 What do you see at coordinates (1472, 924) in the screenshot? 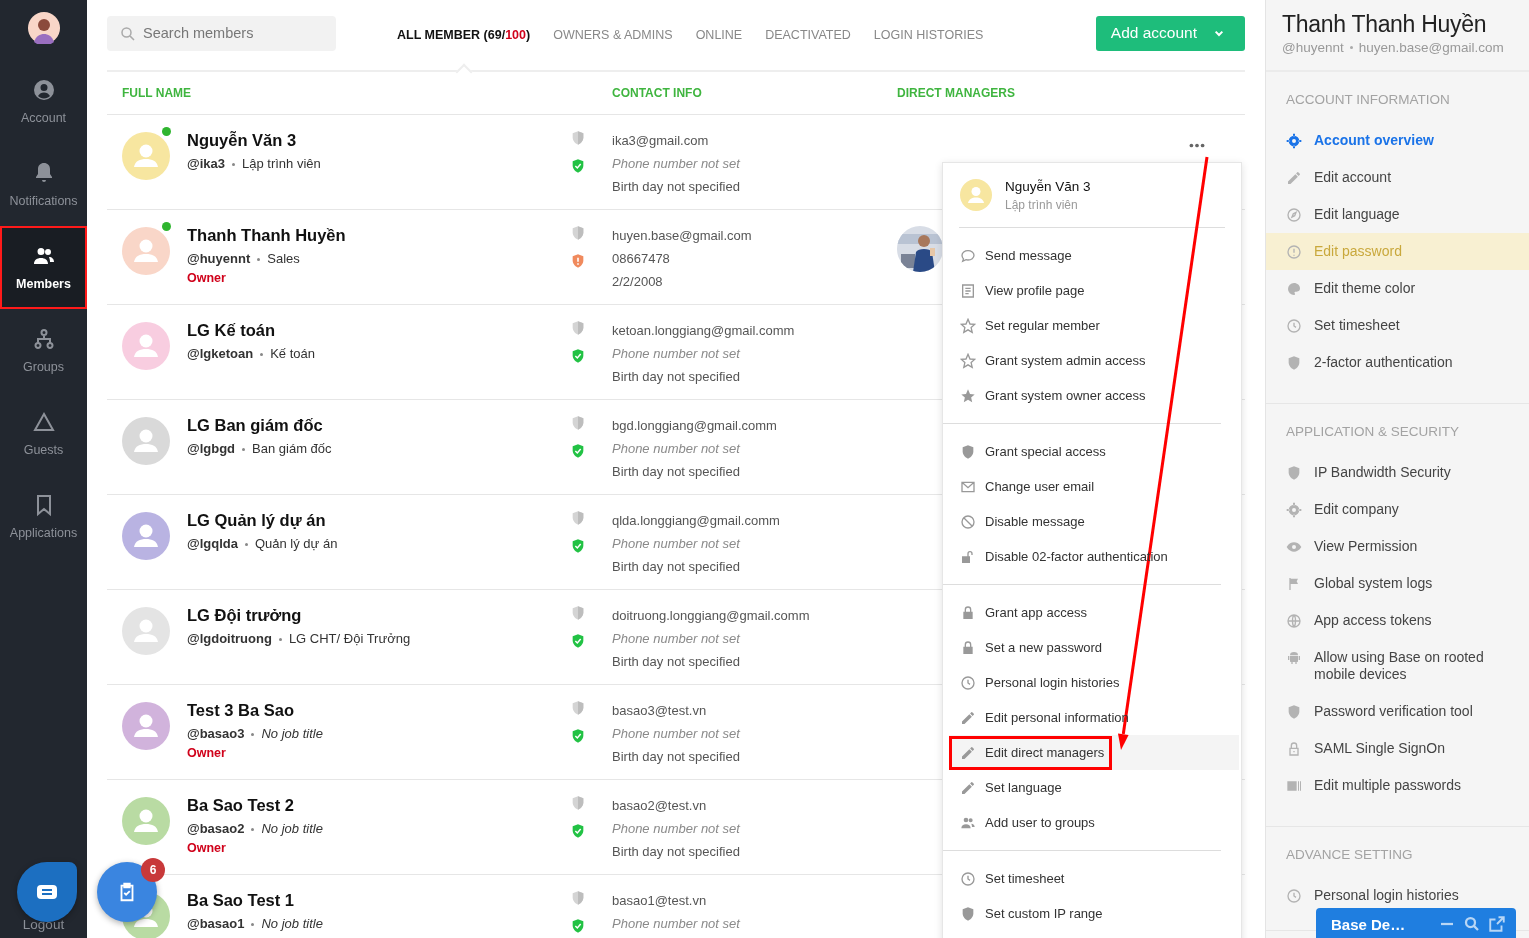
I see `search-icon` at bounding box center [1472, 924].